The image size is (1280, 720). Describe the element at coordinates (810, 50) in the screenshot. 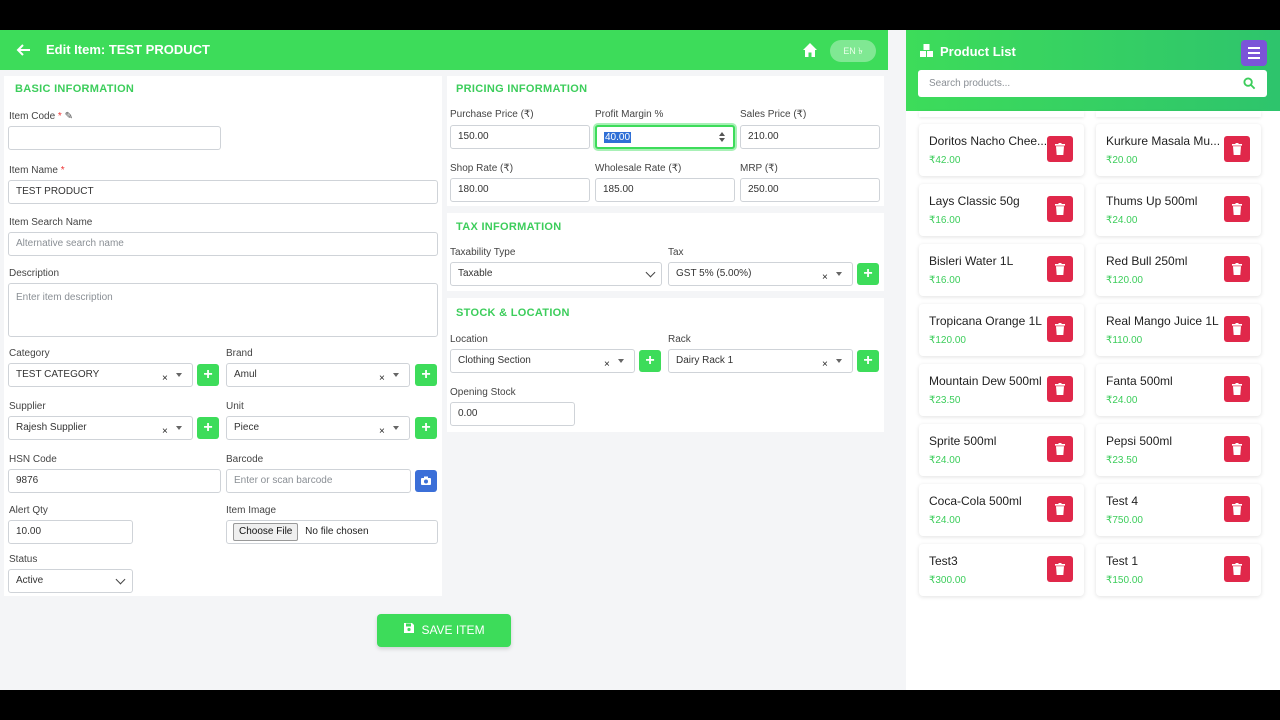

I see `home-icon` at that location.